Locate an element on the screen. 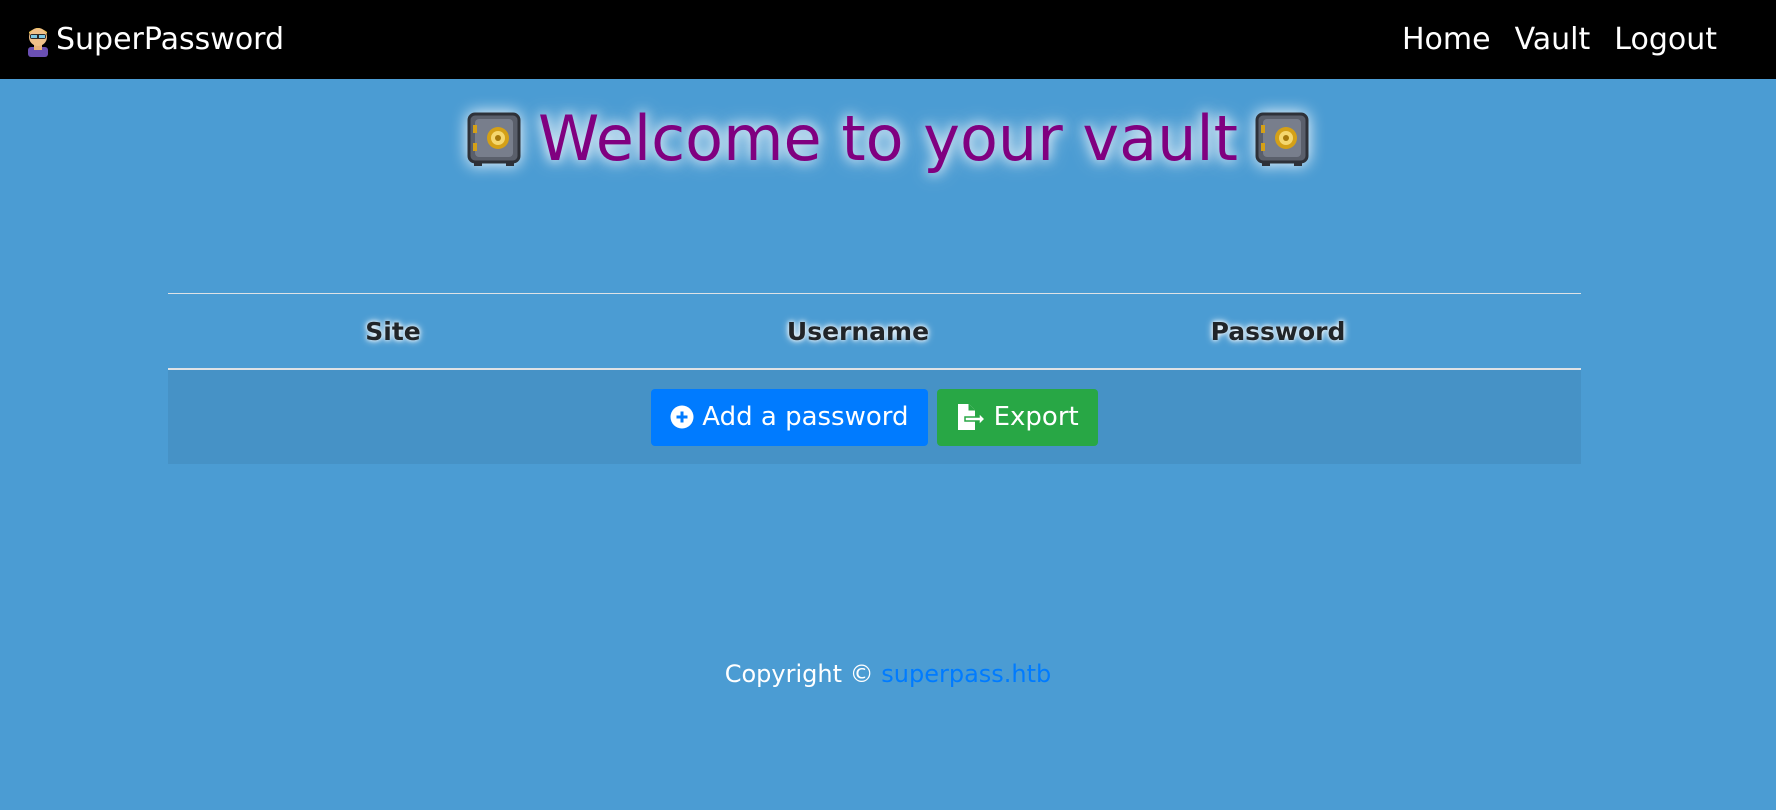 The width and height of the screenshot is (1776, 810). export-button: Export is located at coordinates (1017, 417).